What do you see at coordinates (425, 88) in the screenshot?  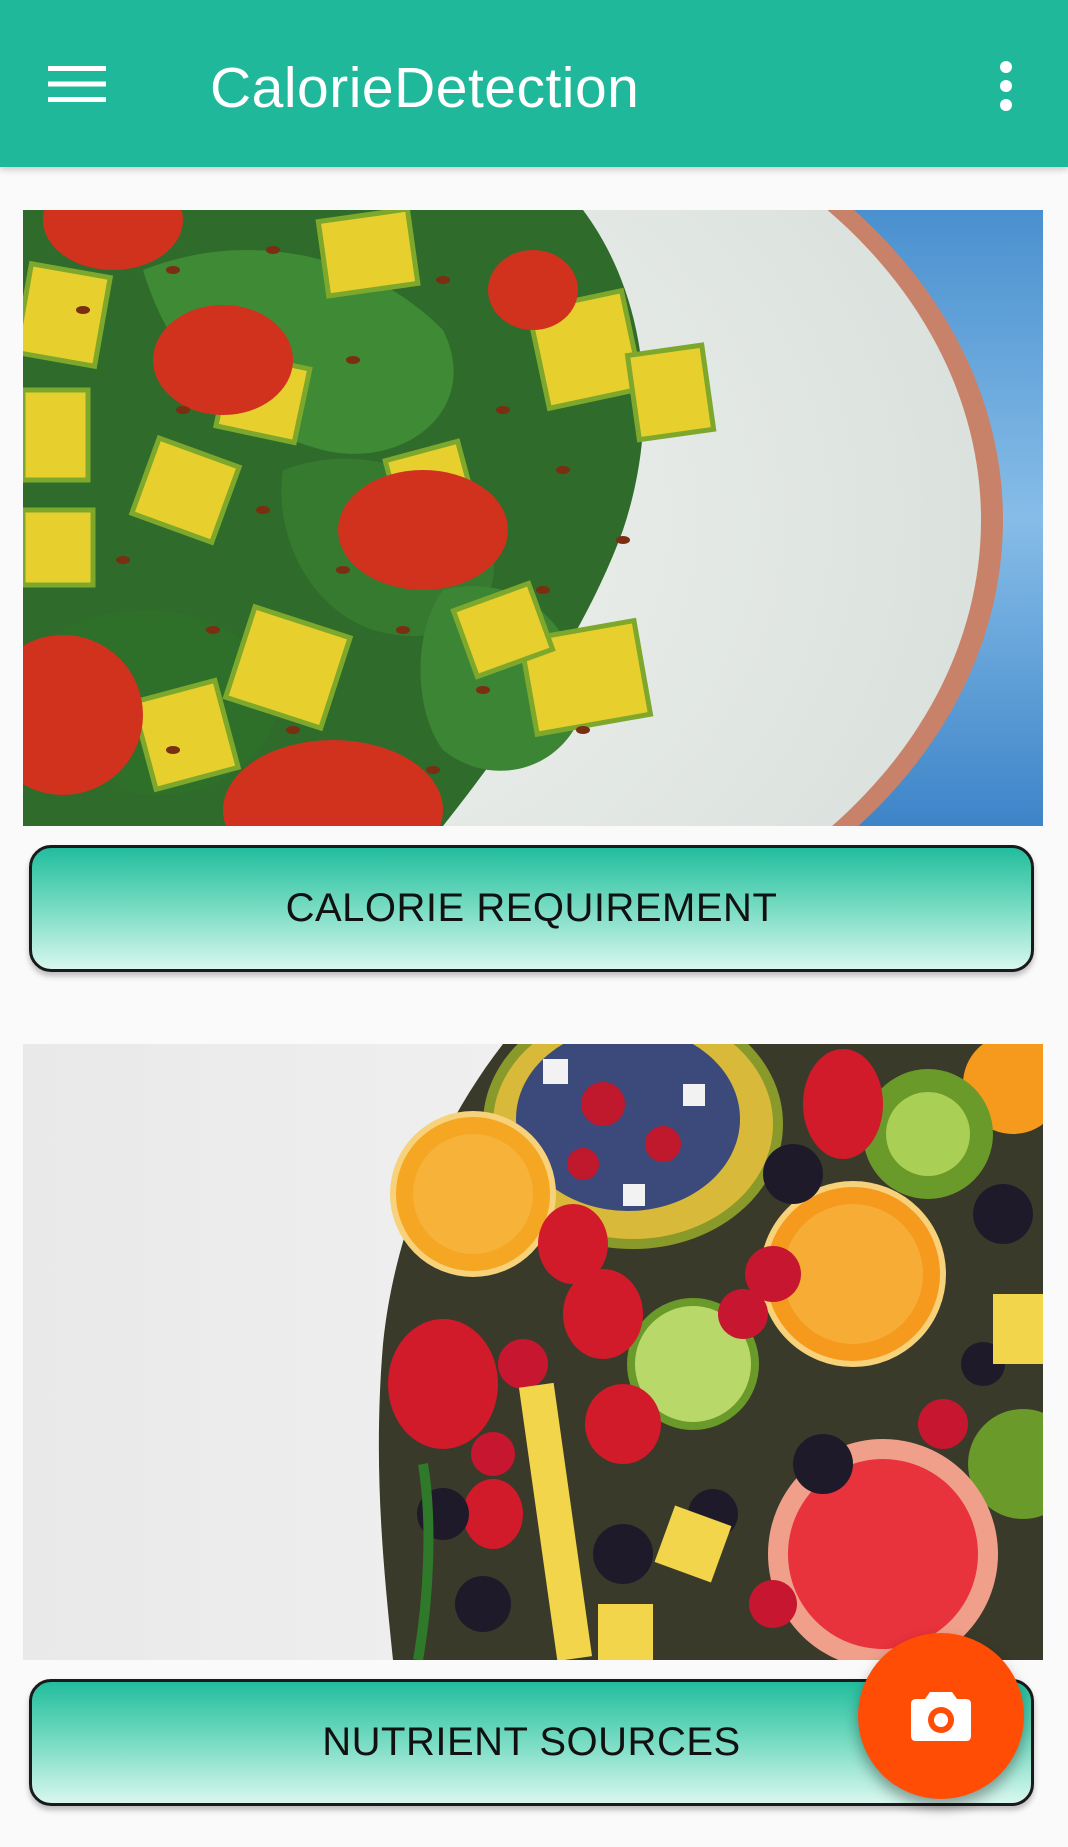 I see `app-title: CalorieDetection` at bounding box center [425, 88].